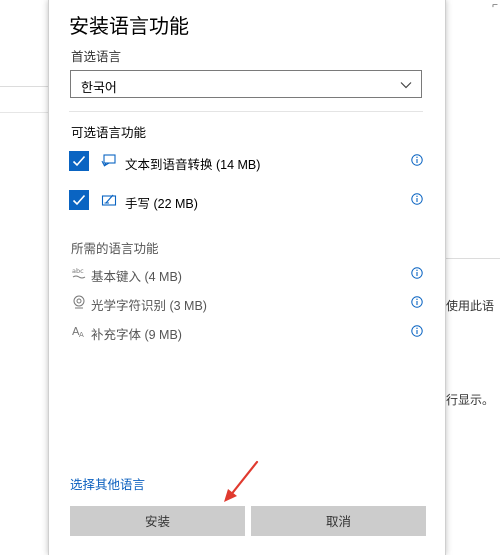  What do you see at coordinates (109, 133) in the screenshot?
I see `optional-features-heading: 可选语言功能` at bounding box center [109, 133].